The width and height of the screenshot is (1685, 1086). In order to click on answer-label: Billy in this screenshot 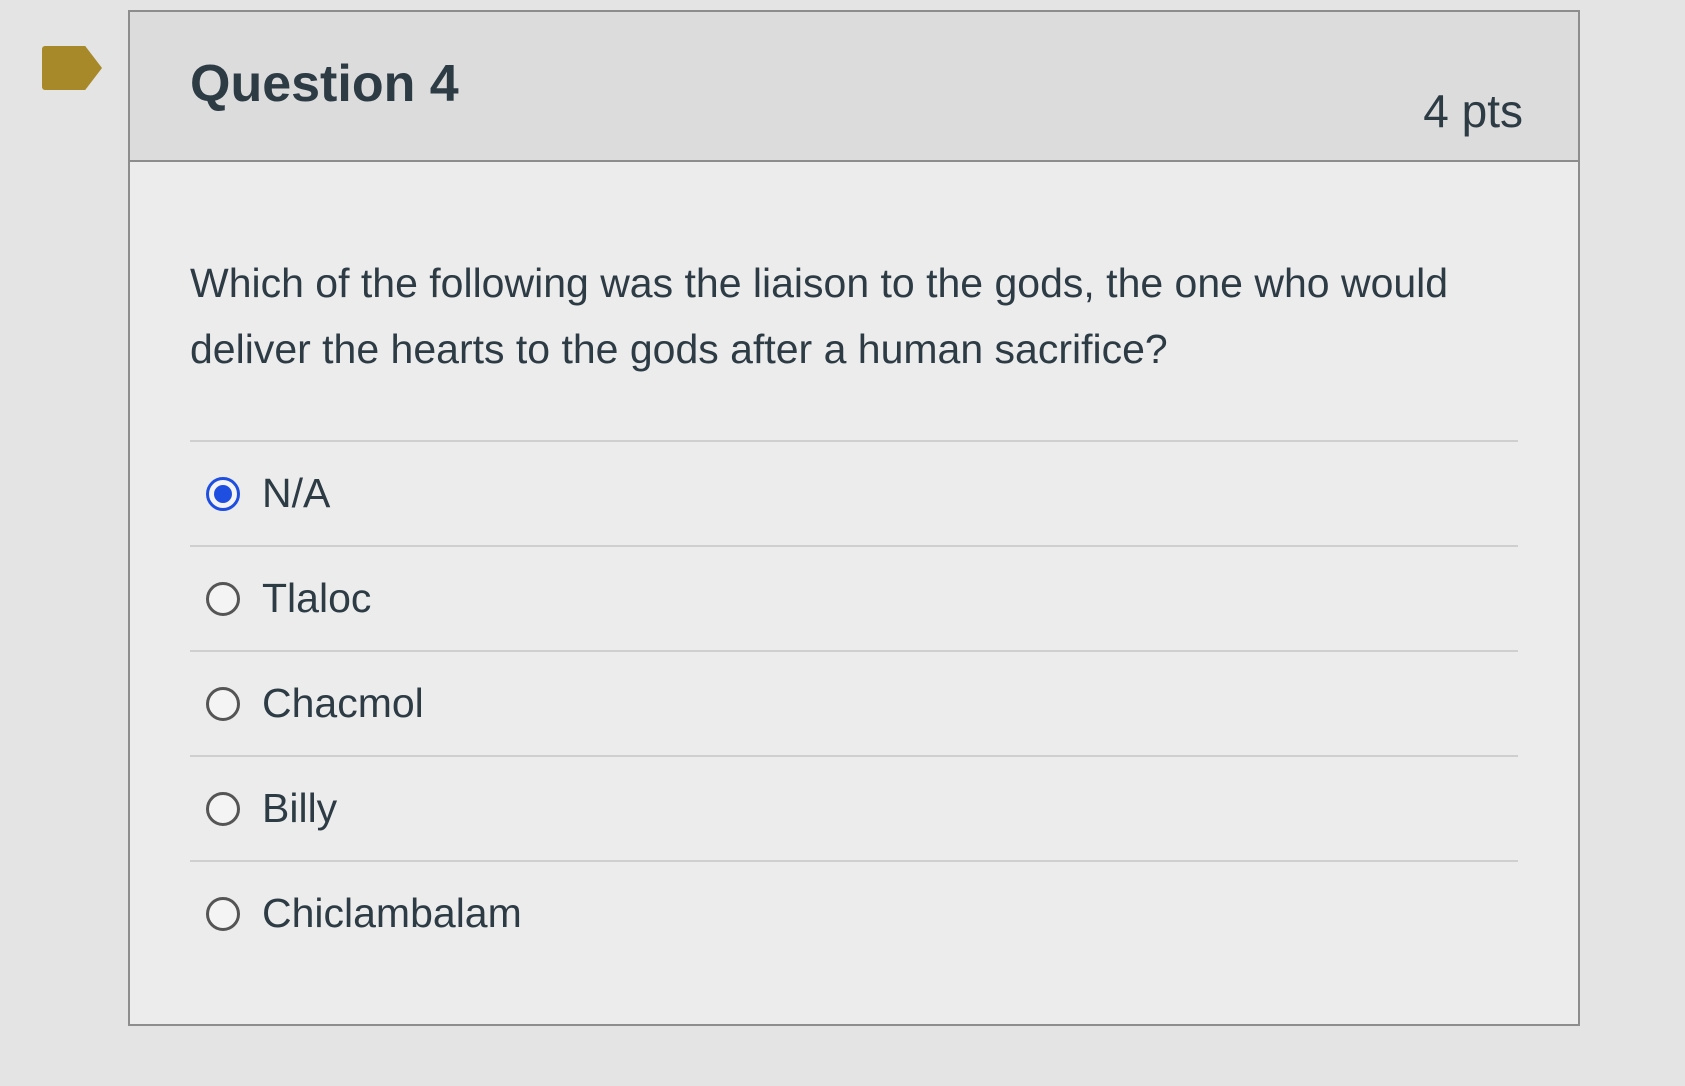, I will do `click(300, 808)`.